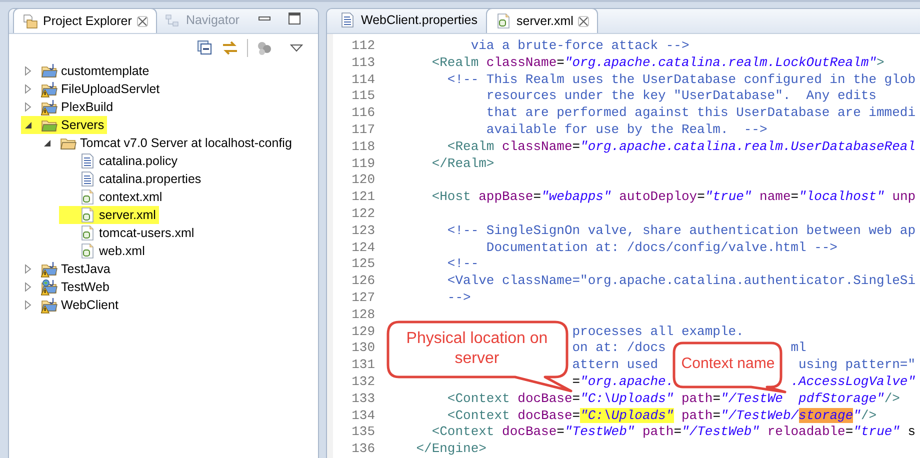 The width and height of the screenshot is (920, 458). Describe the element at coordinates (362, 46) in the screenshot. I see `line-number: 112` at that location.